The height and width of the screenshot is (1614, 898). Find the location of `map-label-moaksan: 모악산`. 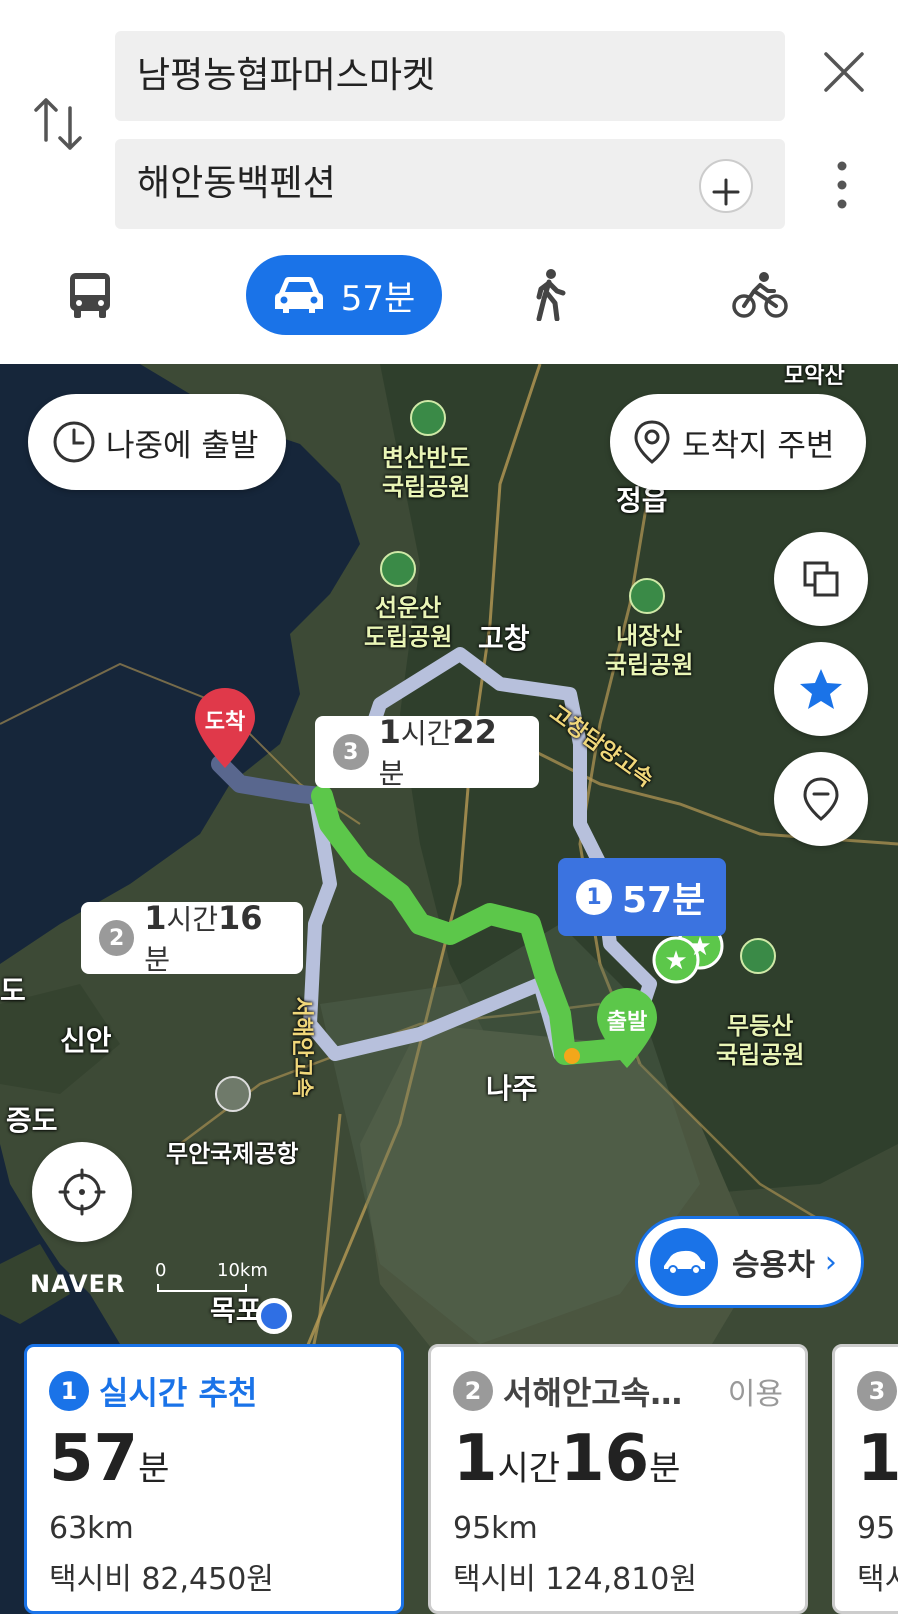

map-label-moaksan: 모악산 is located at coordinates (814, 376).